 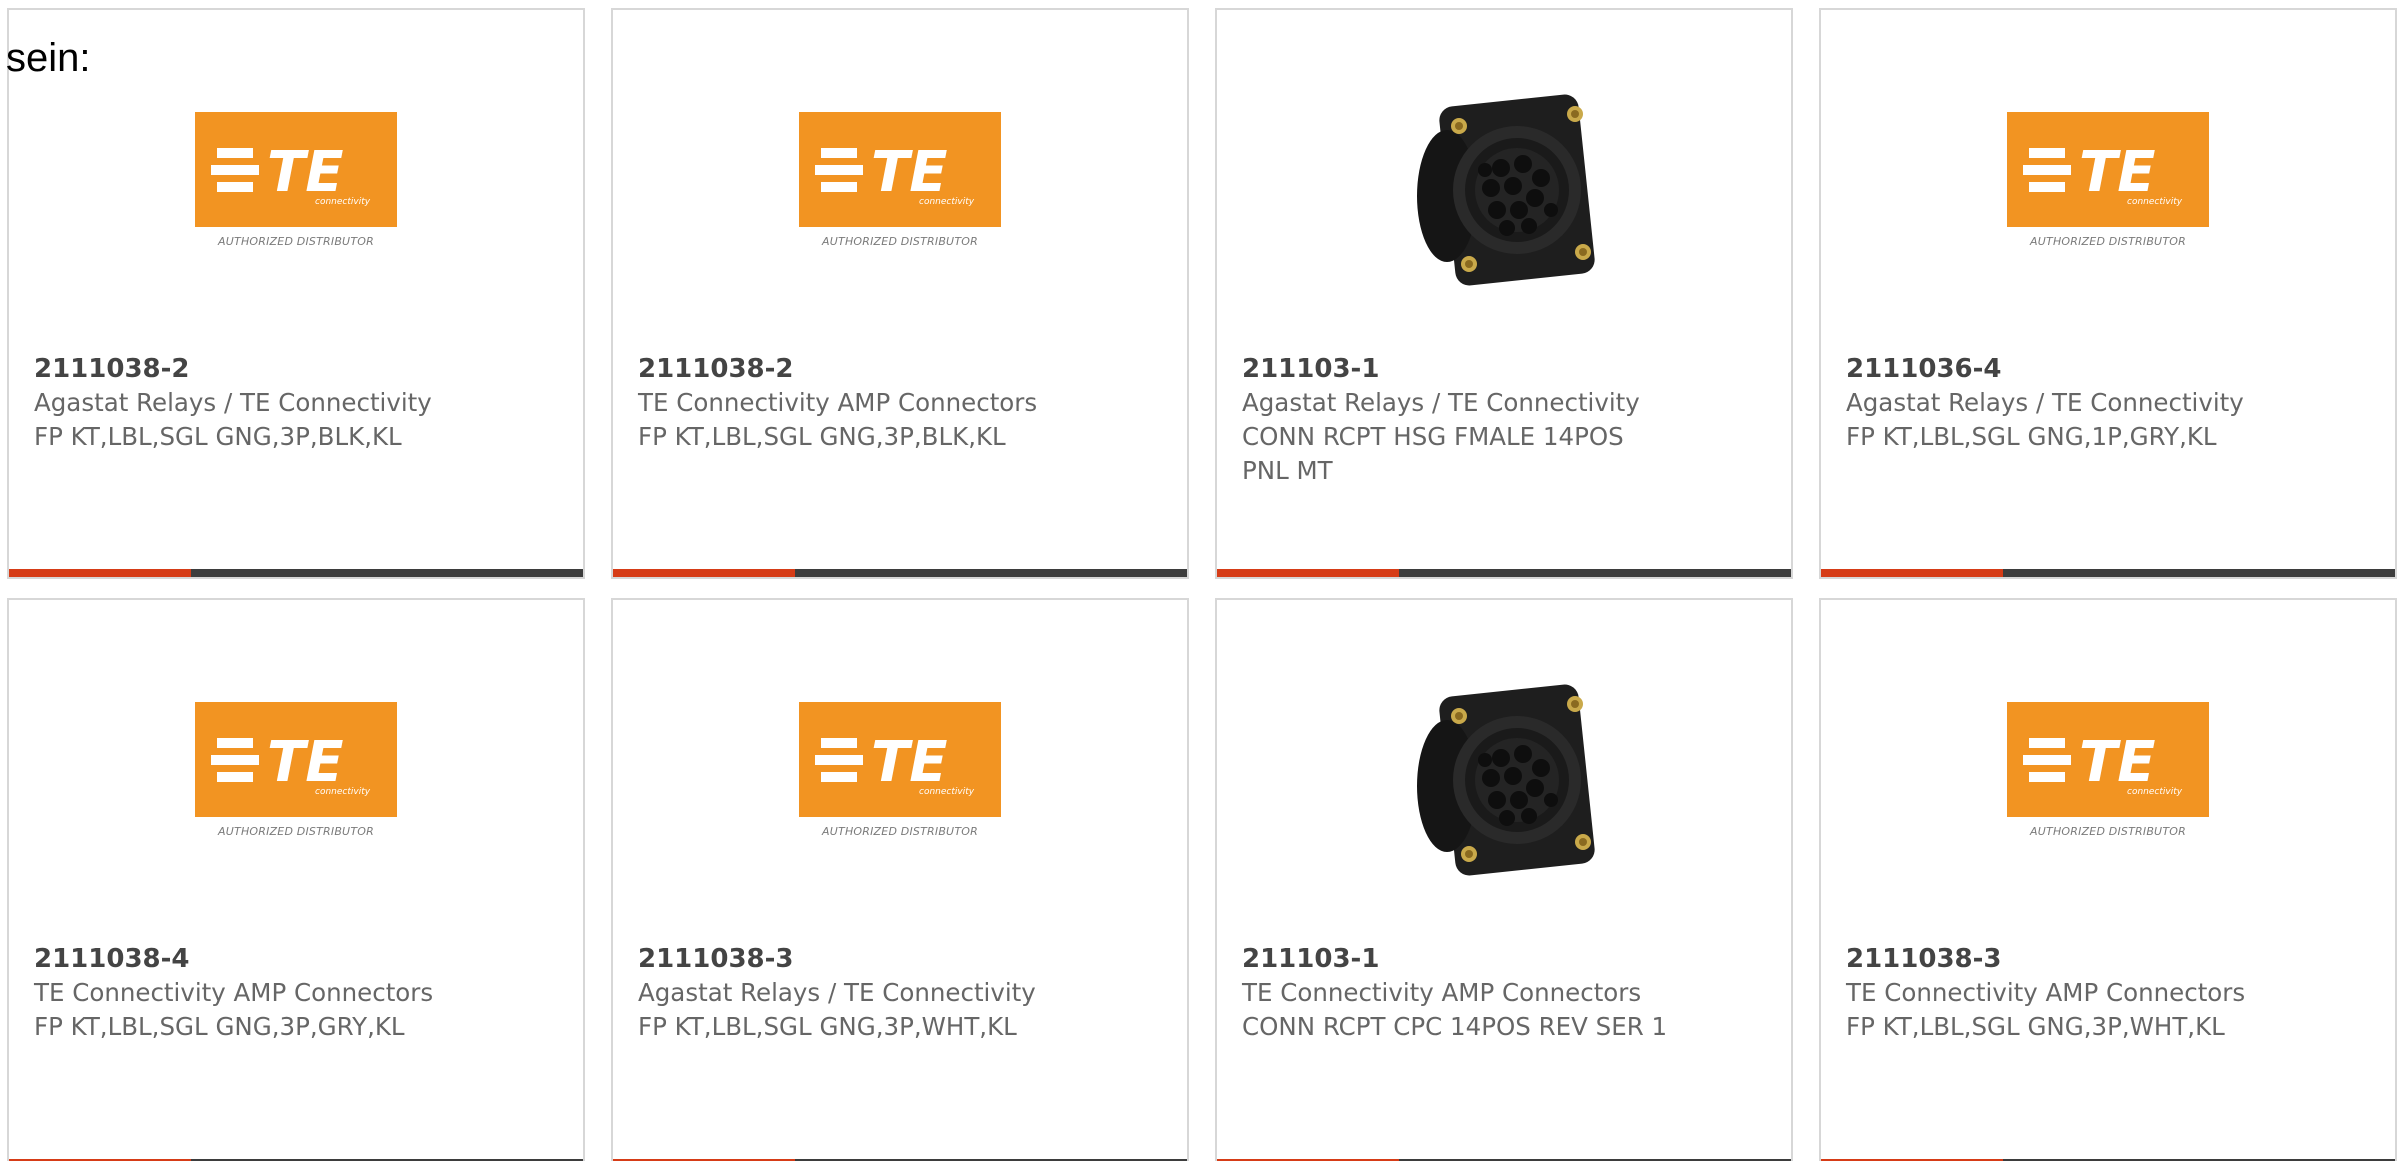 What do you see at coordinates (219, 1026) in the screenshot?
I see `description: FP KT,LBL,SGL GNG,3P,GRY,KL` at bounding box center [219, 1026].